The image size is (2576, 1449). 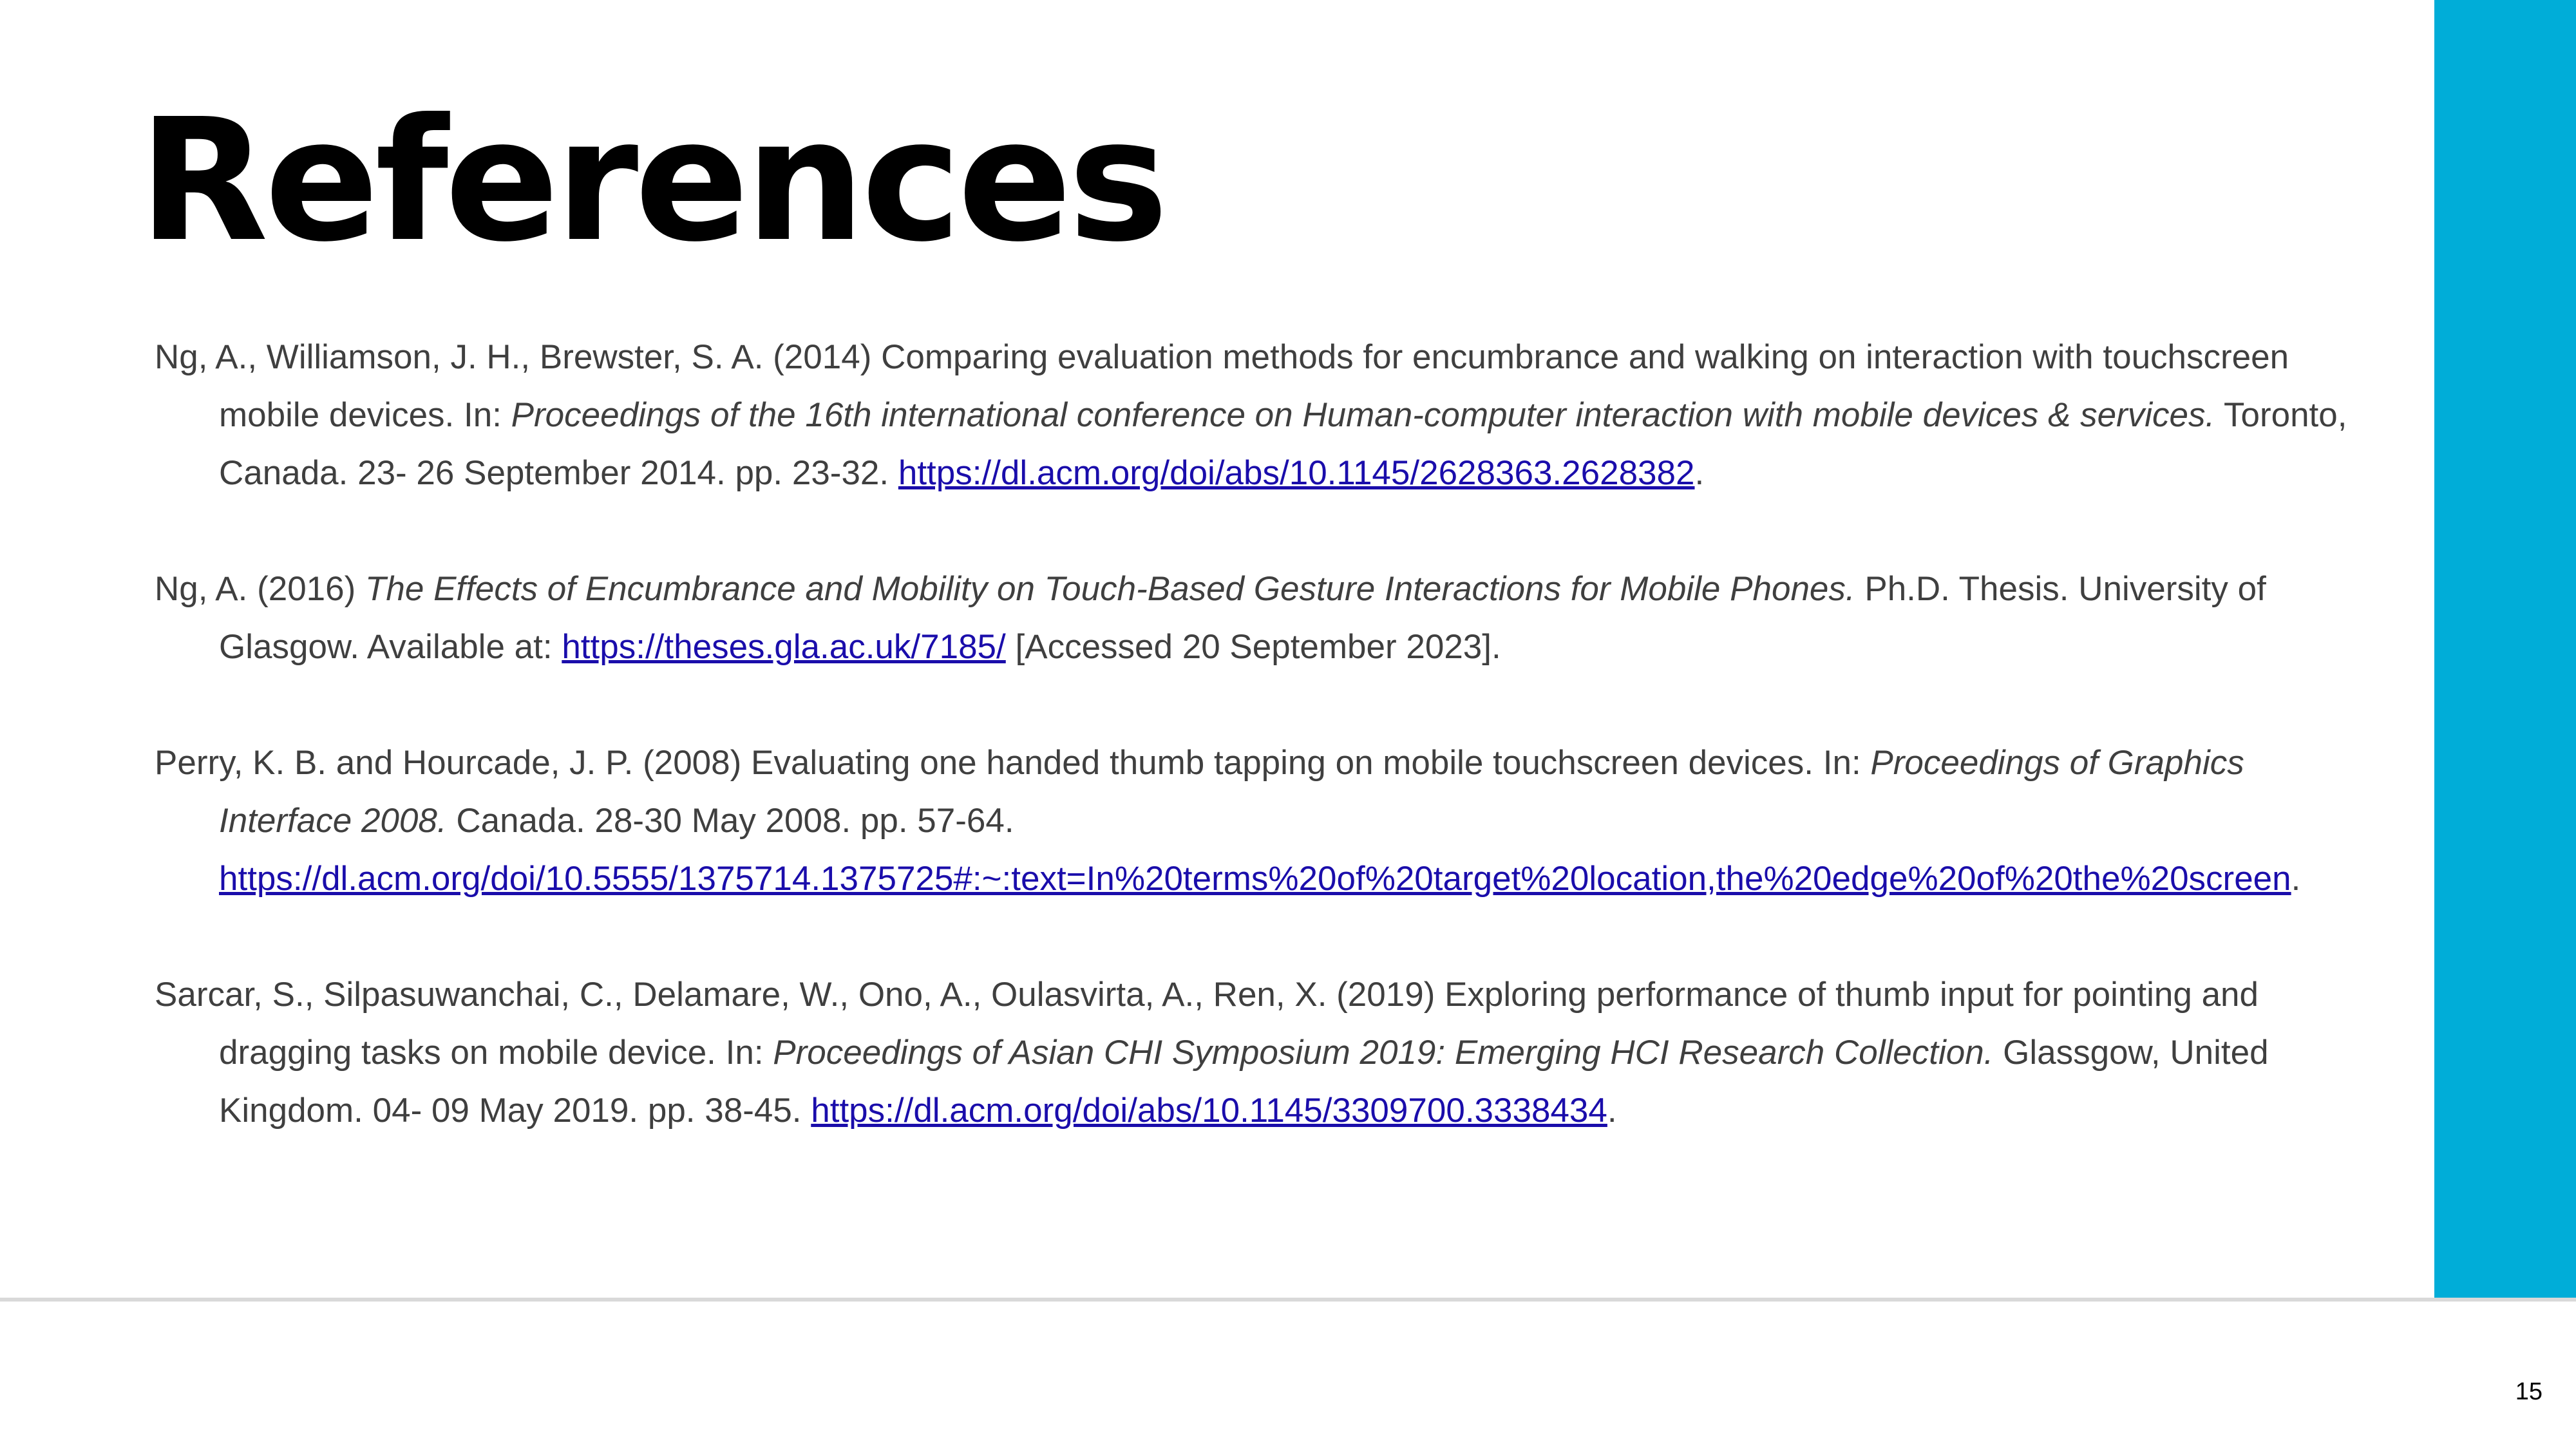 What do you see at coordinates (783, 647) in the screenshot?
I see `reference-link: https://theses.gla.ac.uk/7185/` at bounding box center [783, 647].